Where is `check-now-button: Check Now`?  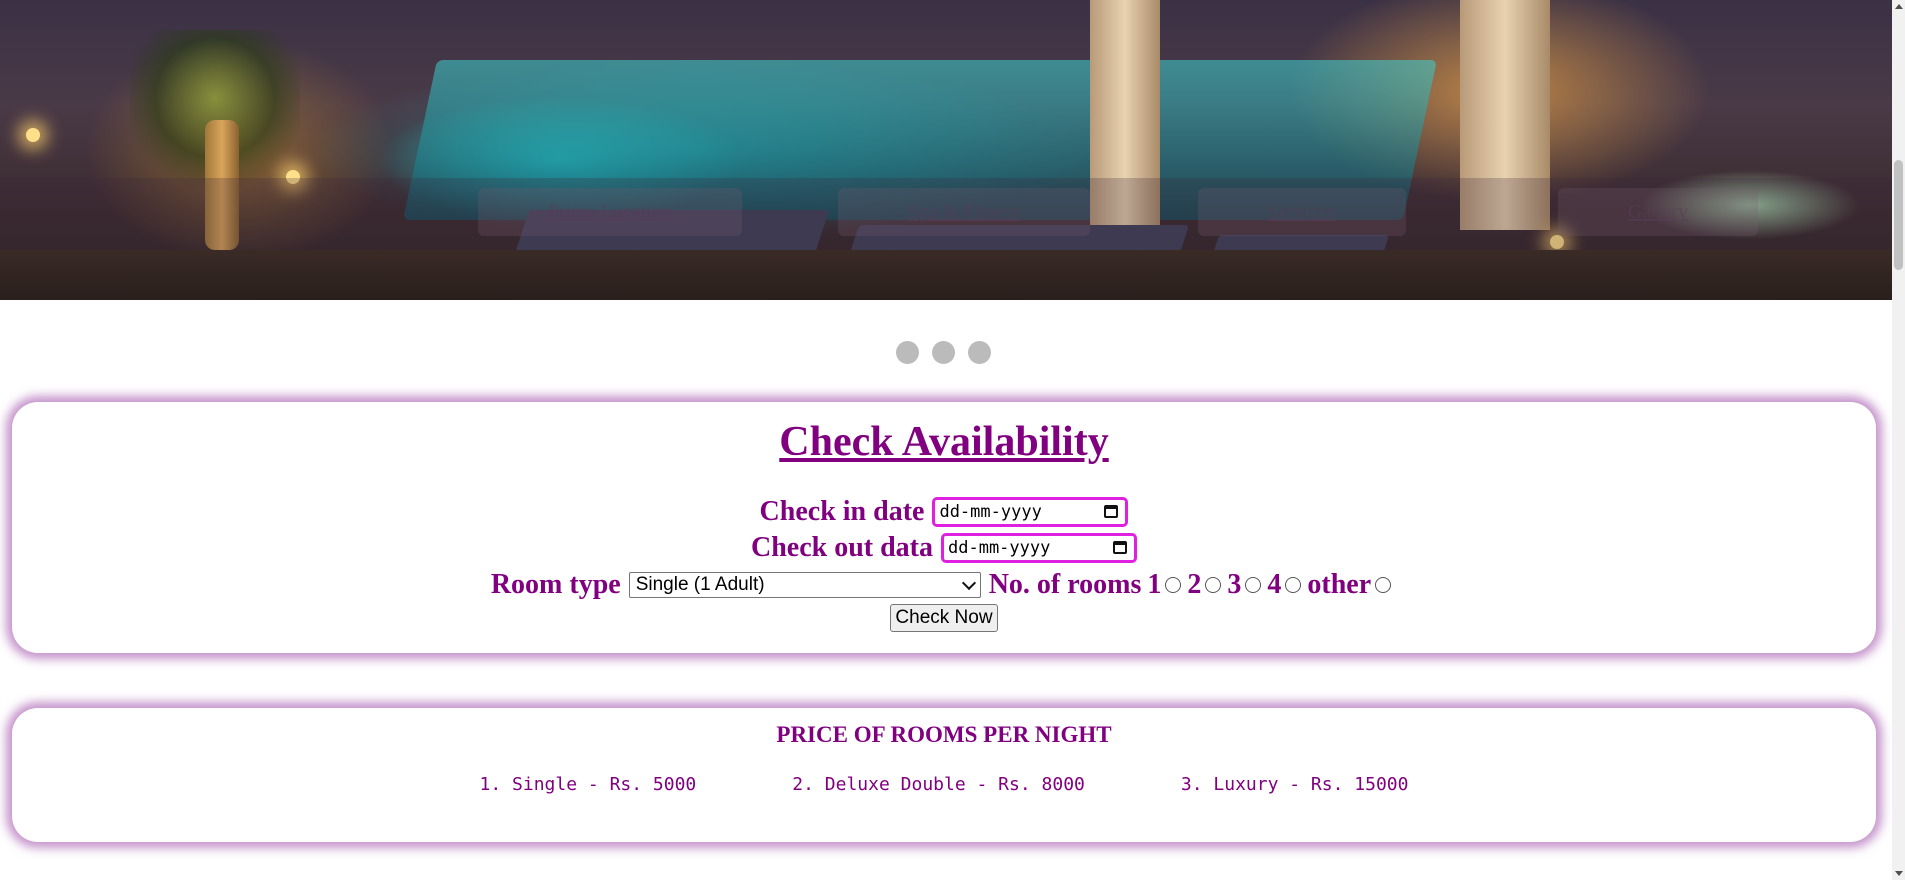 check-now-button: Check Now is located at coordinates (944, 618).